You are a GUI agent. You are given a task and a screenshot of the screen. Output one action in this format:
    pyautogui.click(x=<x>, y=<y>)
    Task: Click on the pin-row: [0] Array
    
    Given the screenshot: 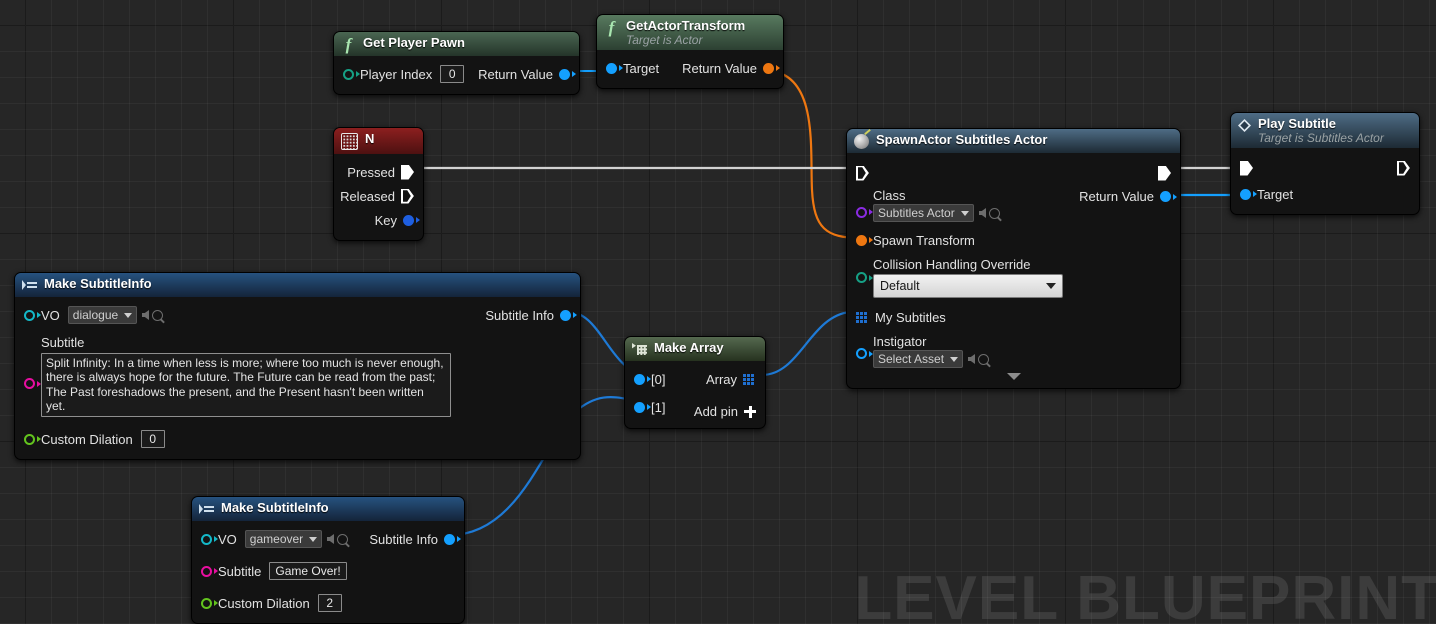 What is the action you would take?
    pyautogui.click(x=695, y=379)
    